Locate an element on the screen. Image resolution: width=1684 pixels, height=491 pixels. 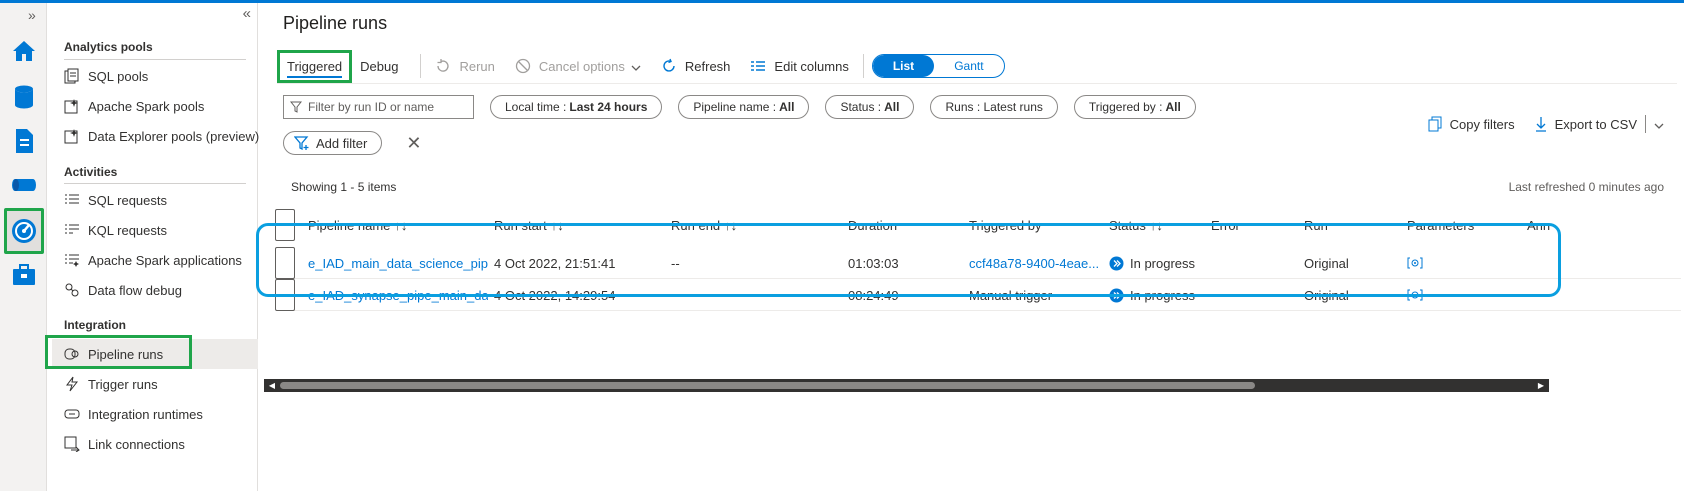
icon-rail: » is located at coordinates (23, 247).